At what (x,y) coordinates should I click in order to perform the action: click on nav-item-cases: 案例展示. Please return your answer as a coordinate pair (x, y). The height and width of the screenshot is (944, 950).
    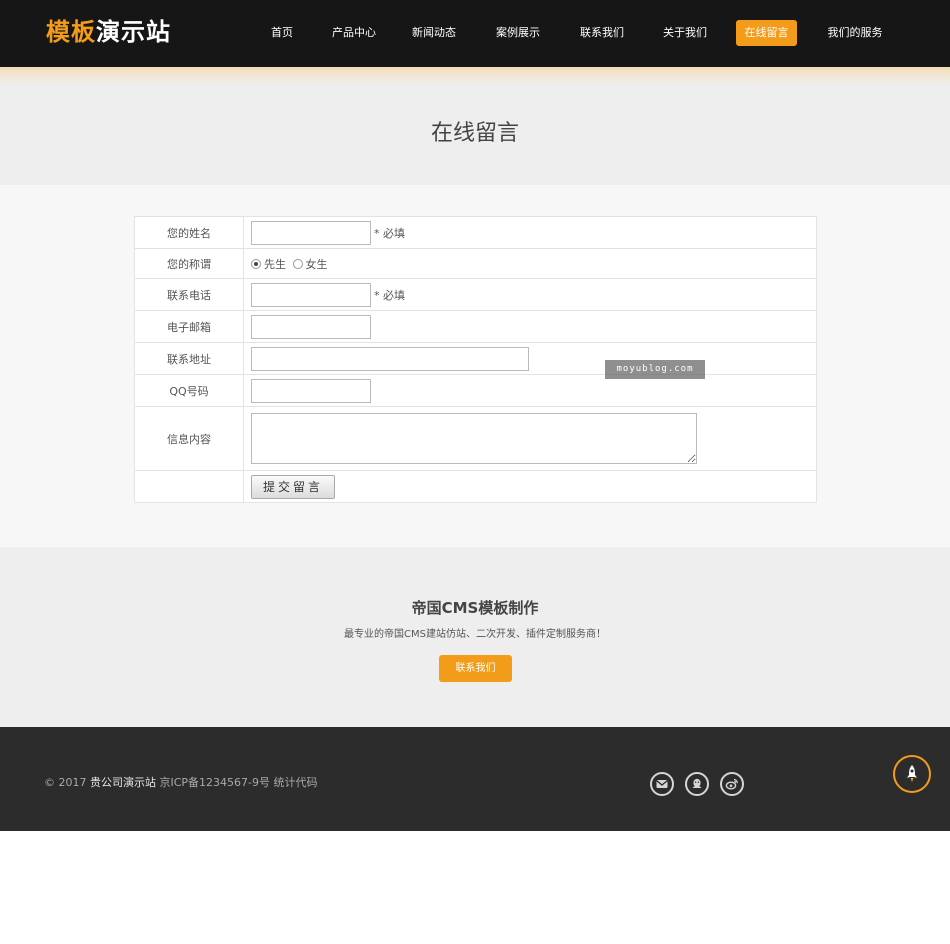
    Looking at the image, I should click on (518, 33).